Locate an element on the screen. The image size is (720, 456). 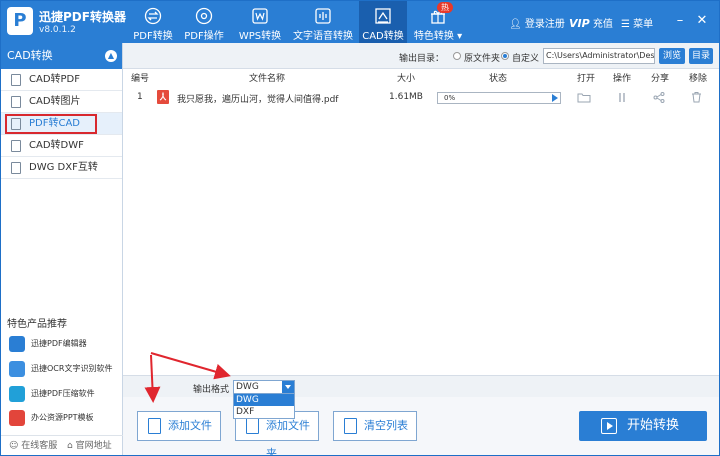
sidebar-header: CAD转换 ▲ is located at coordinates (61, 56).